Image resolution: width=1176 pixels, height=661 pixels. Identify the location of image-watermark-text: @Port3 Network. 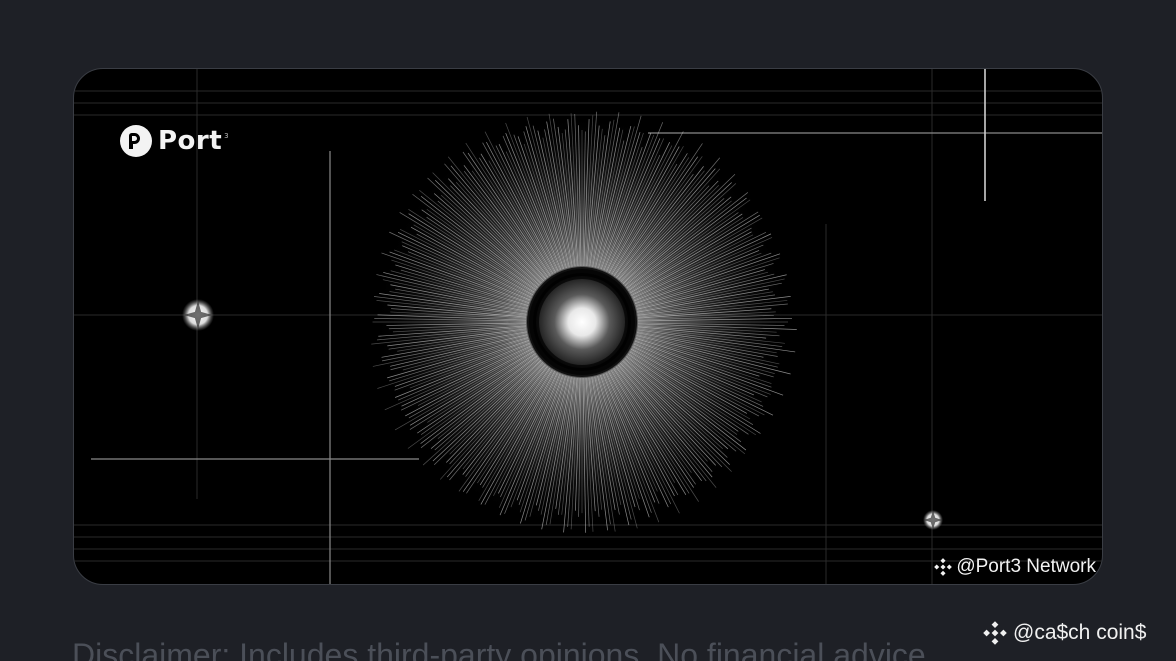
(1026, 566).